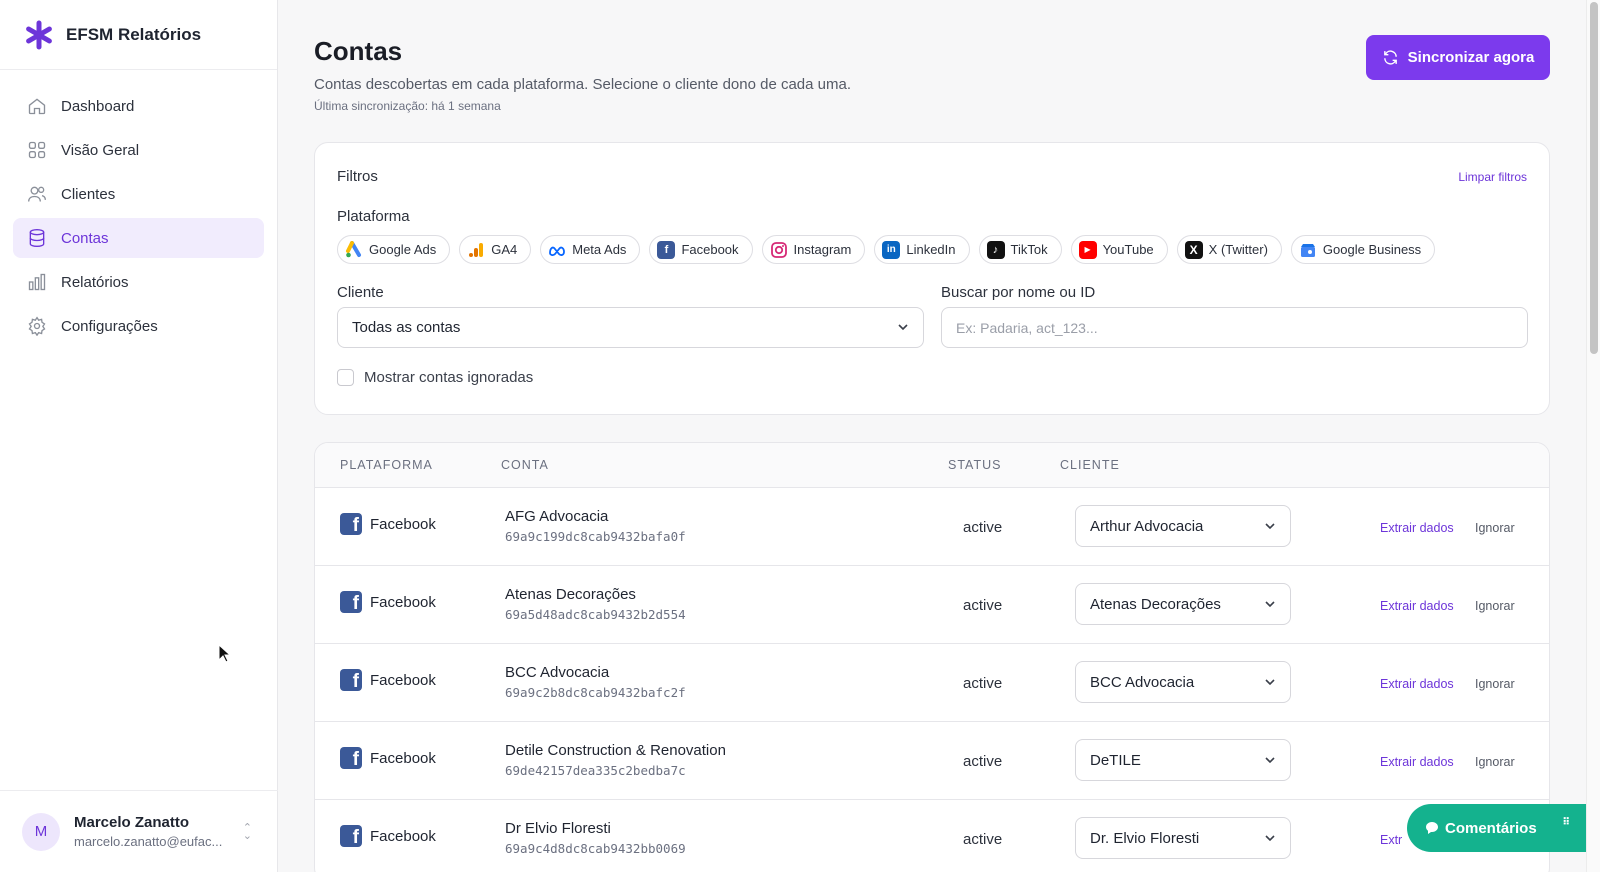 The width and height of the screenshot is (1600, 872). Describe the element at coordinates (1155, 604) in the screenshot. I see `client-select-value: Atenas Decorações` at that location.